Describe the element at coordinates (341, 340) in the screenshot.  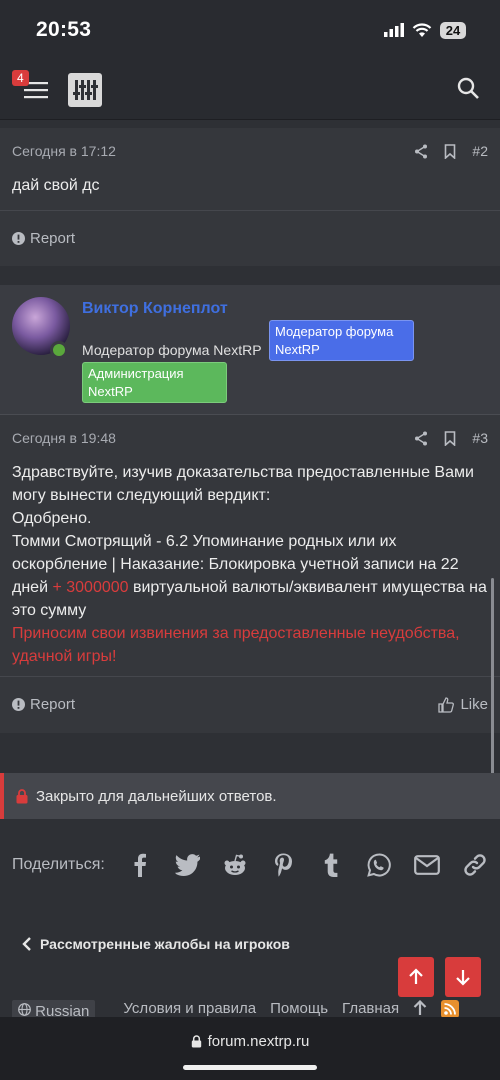
I see `moderator-badge: Модератор форума NextRP` at that location.